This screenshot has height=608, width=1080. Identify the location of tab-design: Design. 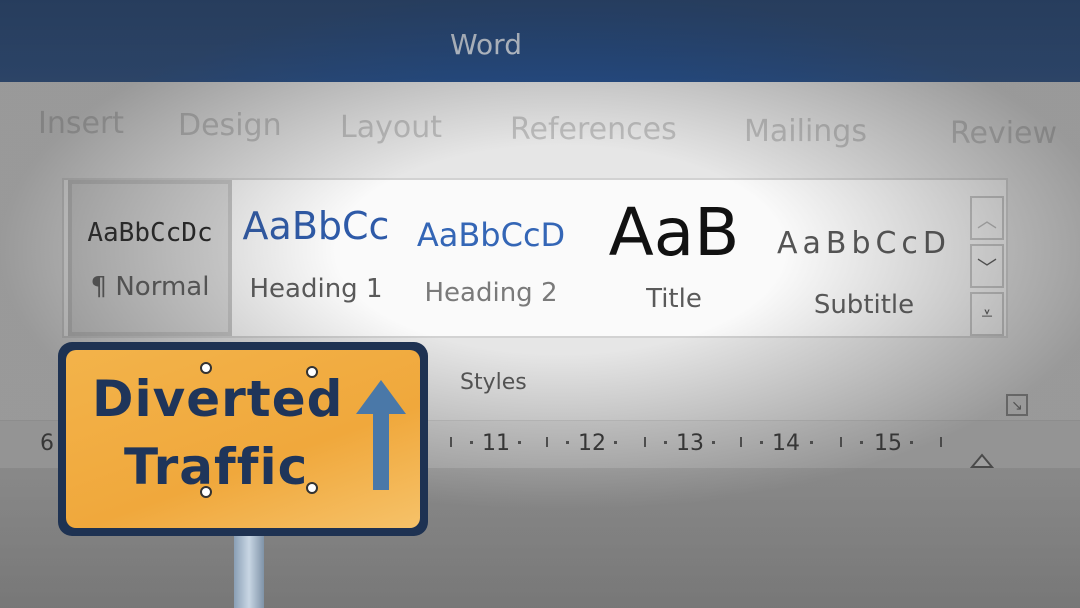
(230, 125).